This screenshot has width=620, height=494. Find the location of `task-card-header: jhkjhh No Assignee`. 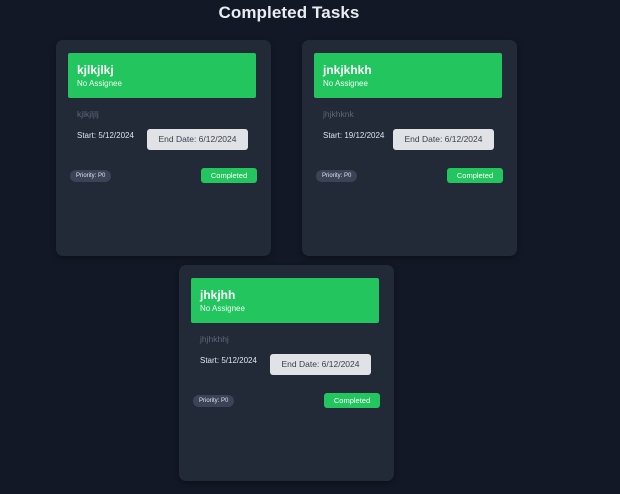

task-card-header: jhkjhh No Assignee is located at coordinates (285, 300).